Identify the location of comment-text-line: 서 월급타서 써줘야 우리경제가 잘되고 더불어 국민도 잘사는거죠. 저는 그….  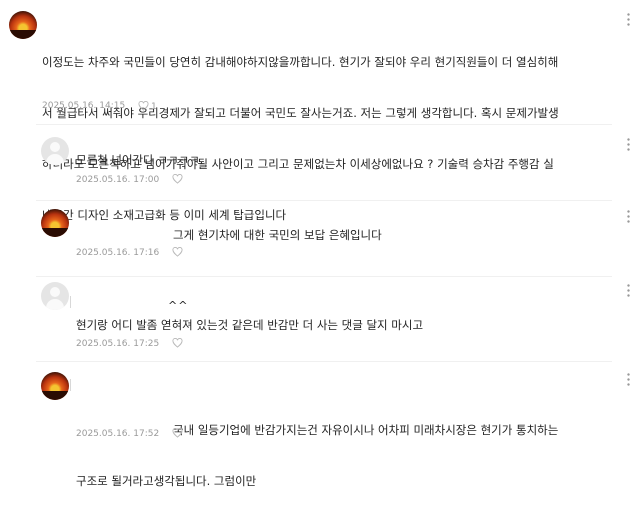
(300, 113).